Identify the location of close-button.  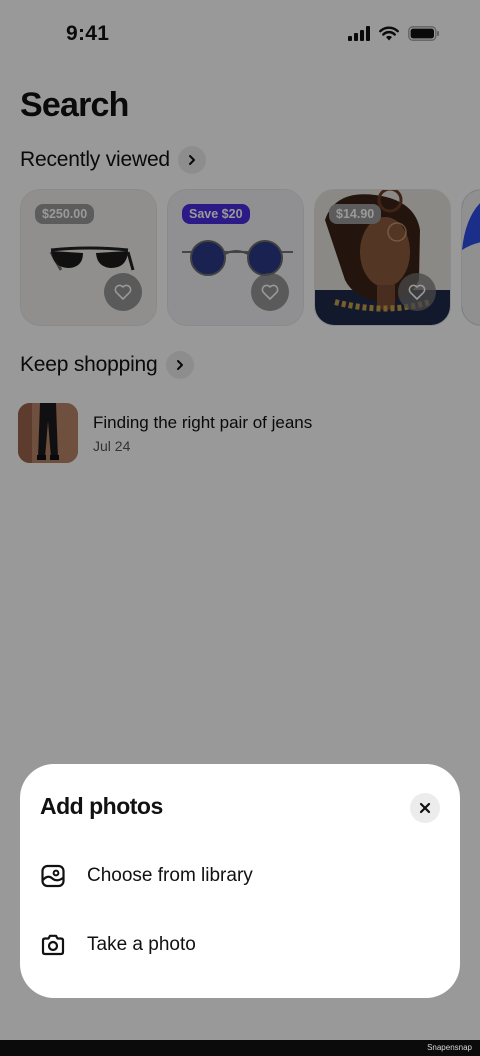
(425, 808).